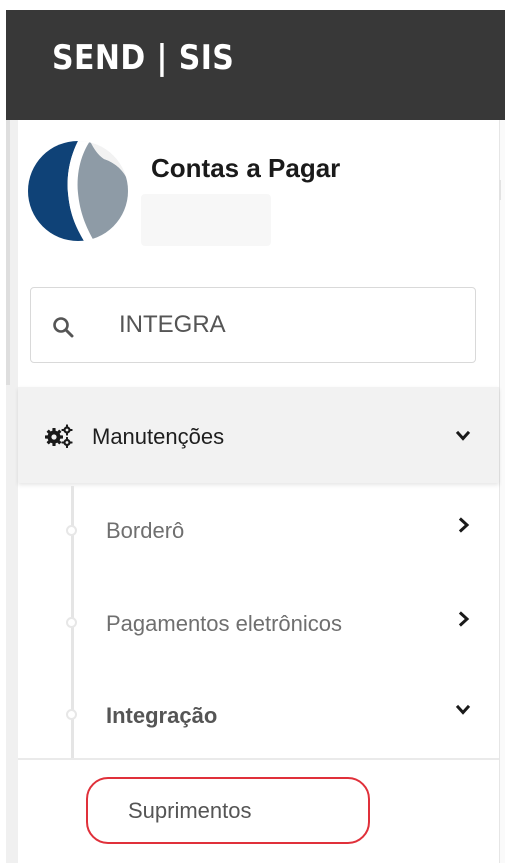 This screenshot has height=863, width=505. What do you see at coordinates (206, 220) in the screenshot?
I see `user-subtitle-redacted` at bounding box center [206, 220].